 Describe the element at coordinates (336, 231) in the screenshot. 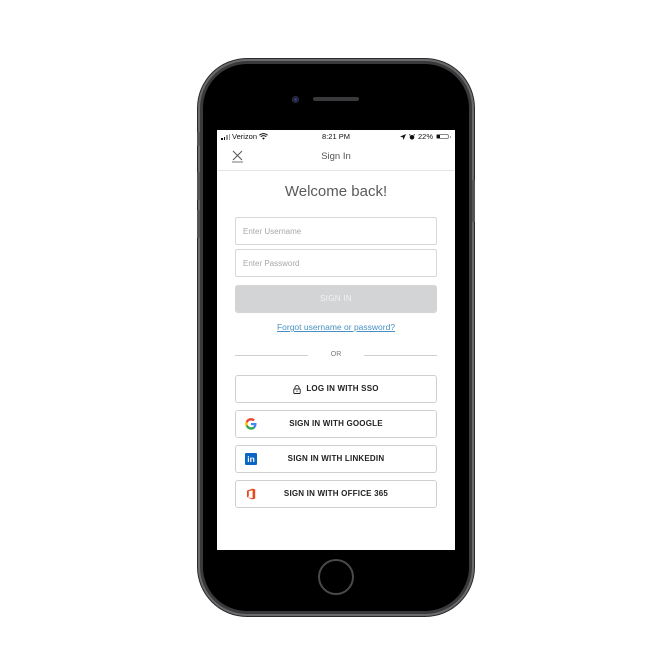

I see `username-input` at that location.